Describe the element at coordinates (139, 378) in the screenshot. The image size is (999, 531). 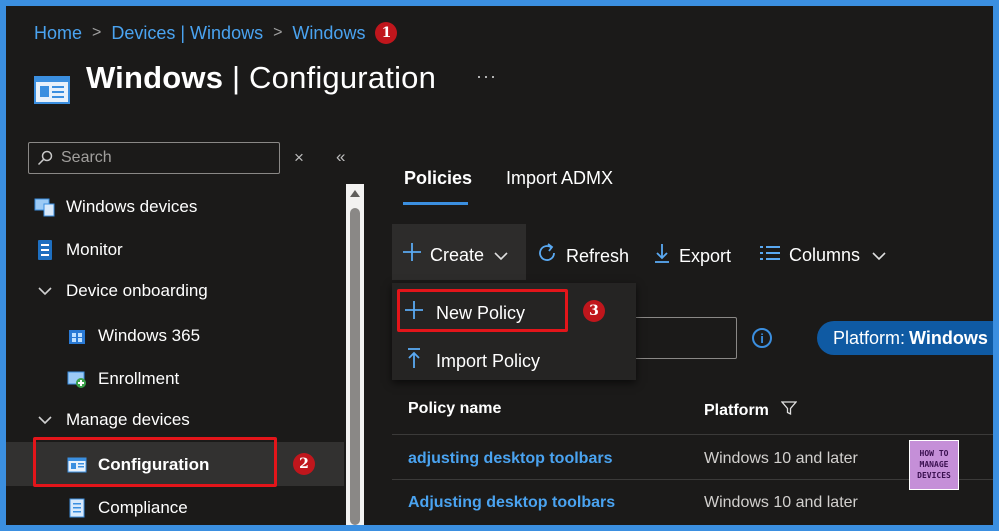
I see `sidebar-item-label: Enrollment` at that location.